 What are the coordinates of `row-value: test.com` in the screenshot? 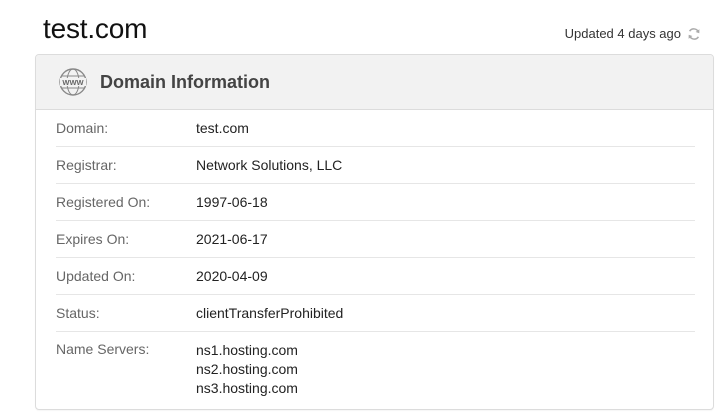 It's located at (222, 128).